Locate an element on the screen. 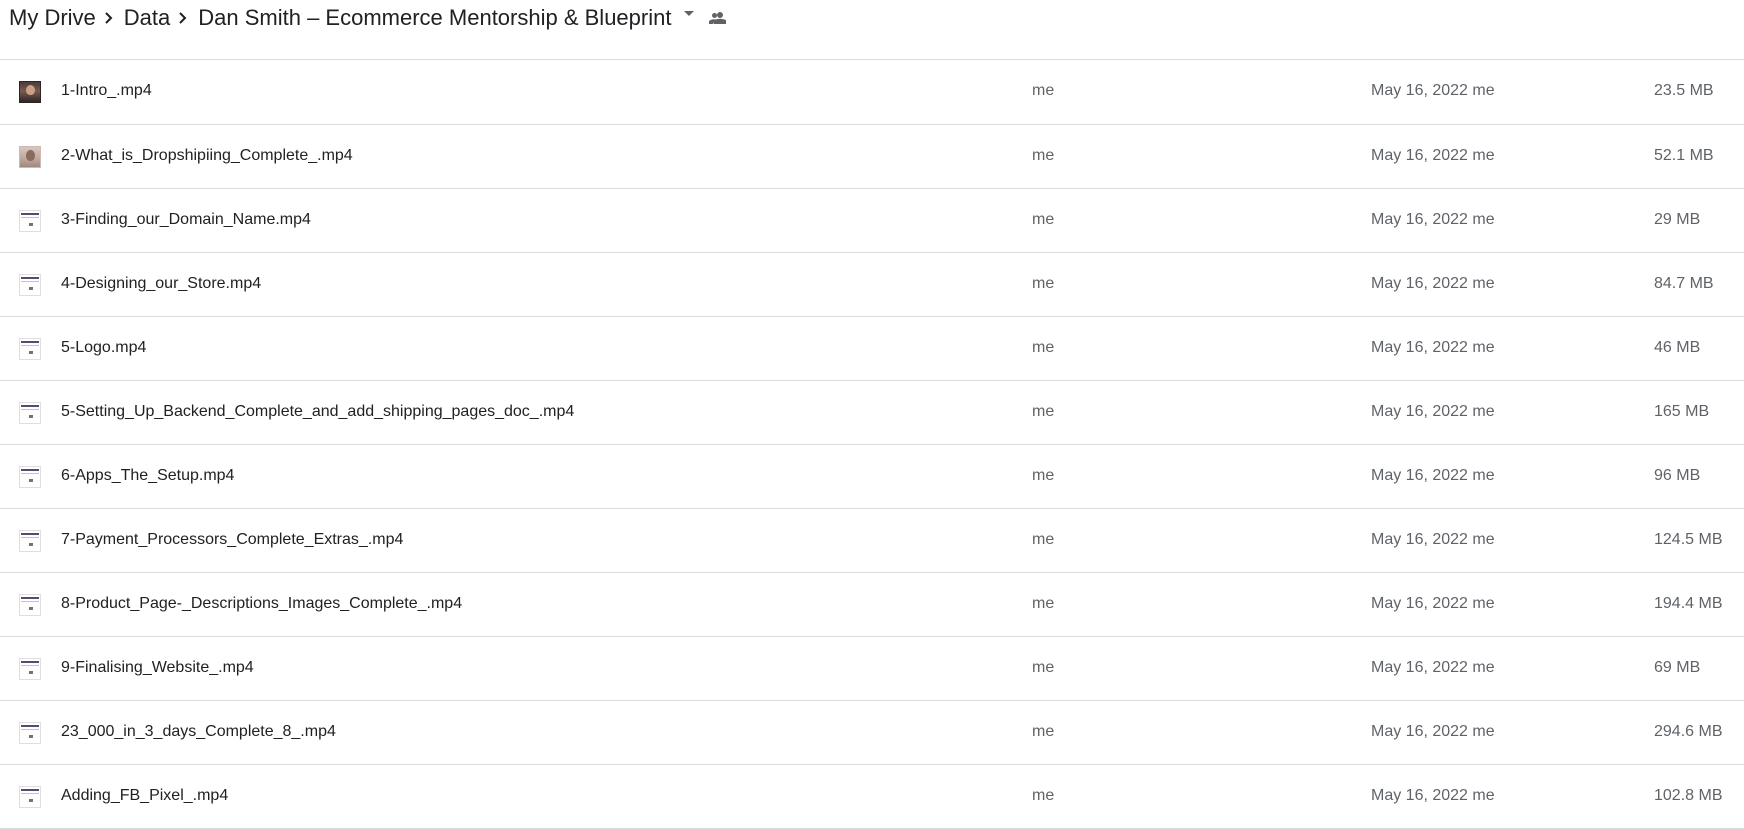 The height and width of the screenshot is (829, 1744). file-size: 102.8 MB is located at coordinates (1688, 795).